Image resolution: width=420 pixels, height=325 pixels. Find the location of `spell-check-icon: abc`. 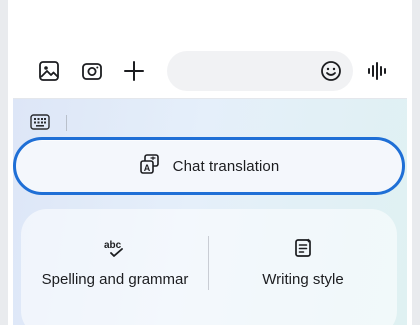

spell-check-icon: abc is located at coordinates (115, 250).